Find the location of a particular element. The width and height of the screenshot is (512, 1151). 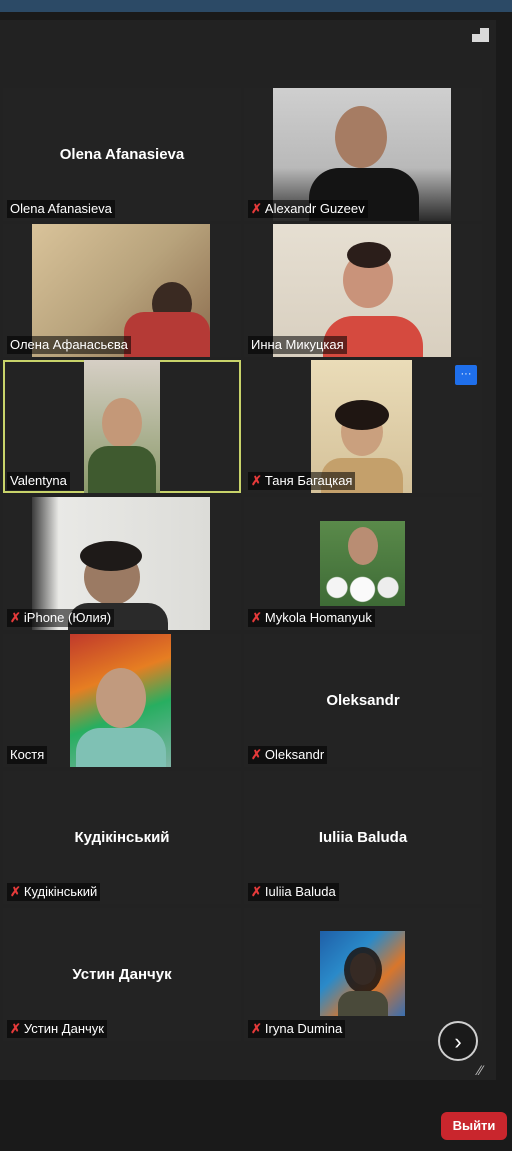

participant-name: Mykola Homanyuk is located at coordinates (318, 617).